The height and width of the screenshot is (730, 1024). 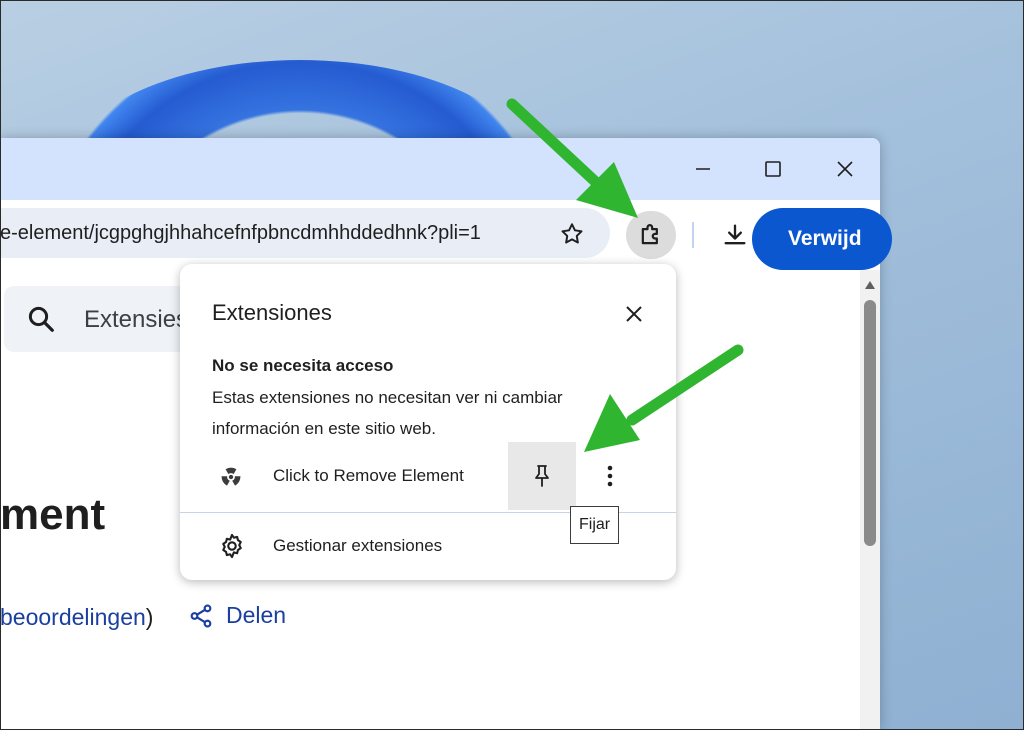 I want to click on ratings-link: beoordelingen, so click(x=73, y=617).